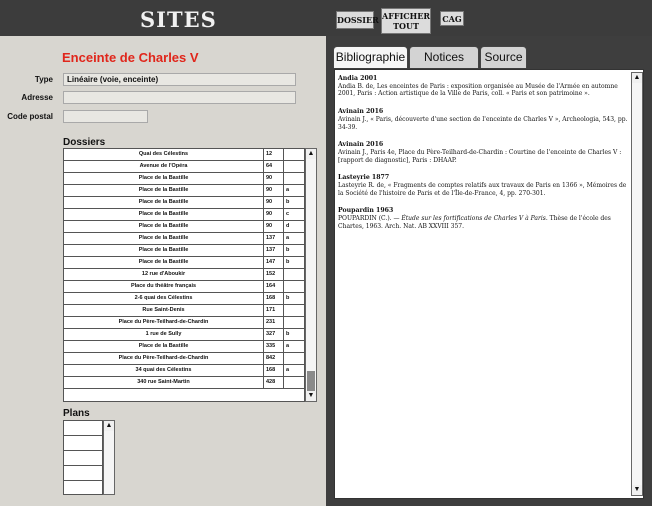 The height and width of the screenshot is (506, 652). What do you see at coordinates (76, 413) in the screenshot?
I see `plans-title: Plans` at bounding box center [76, 413].